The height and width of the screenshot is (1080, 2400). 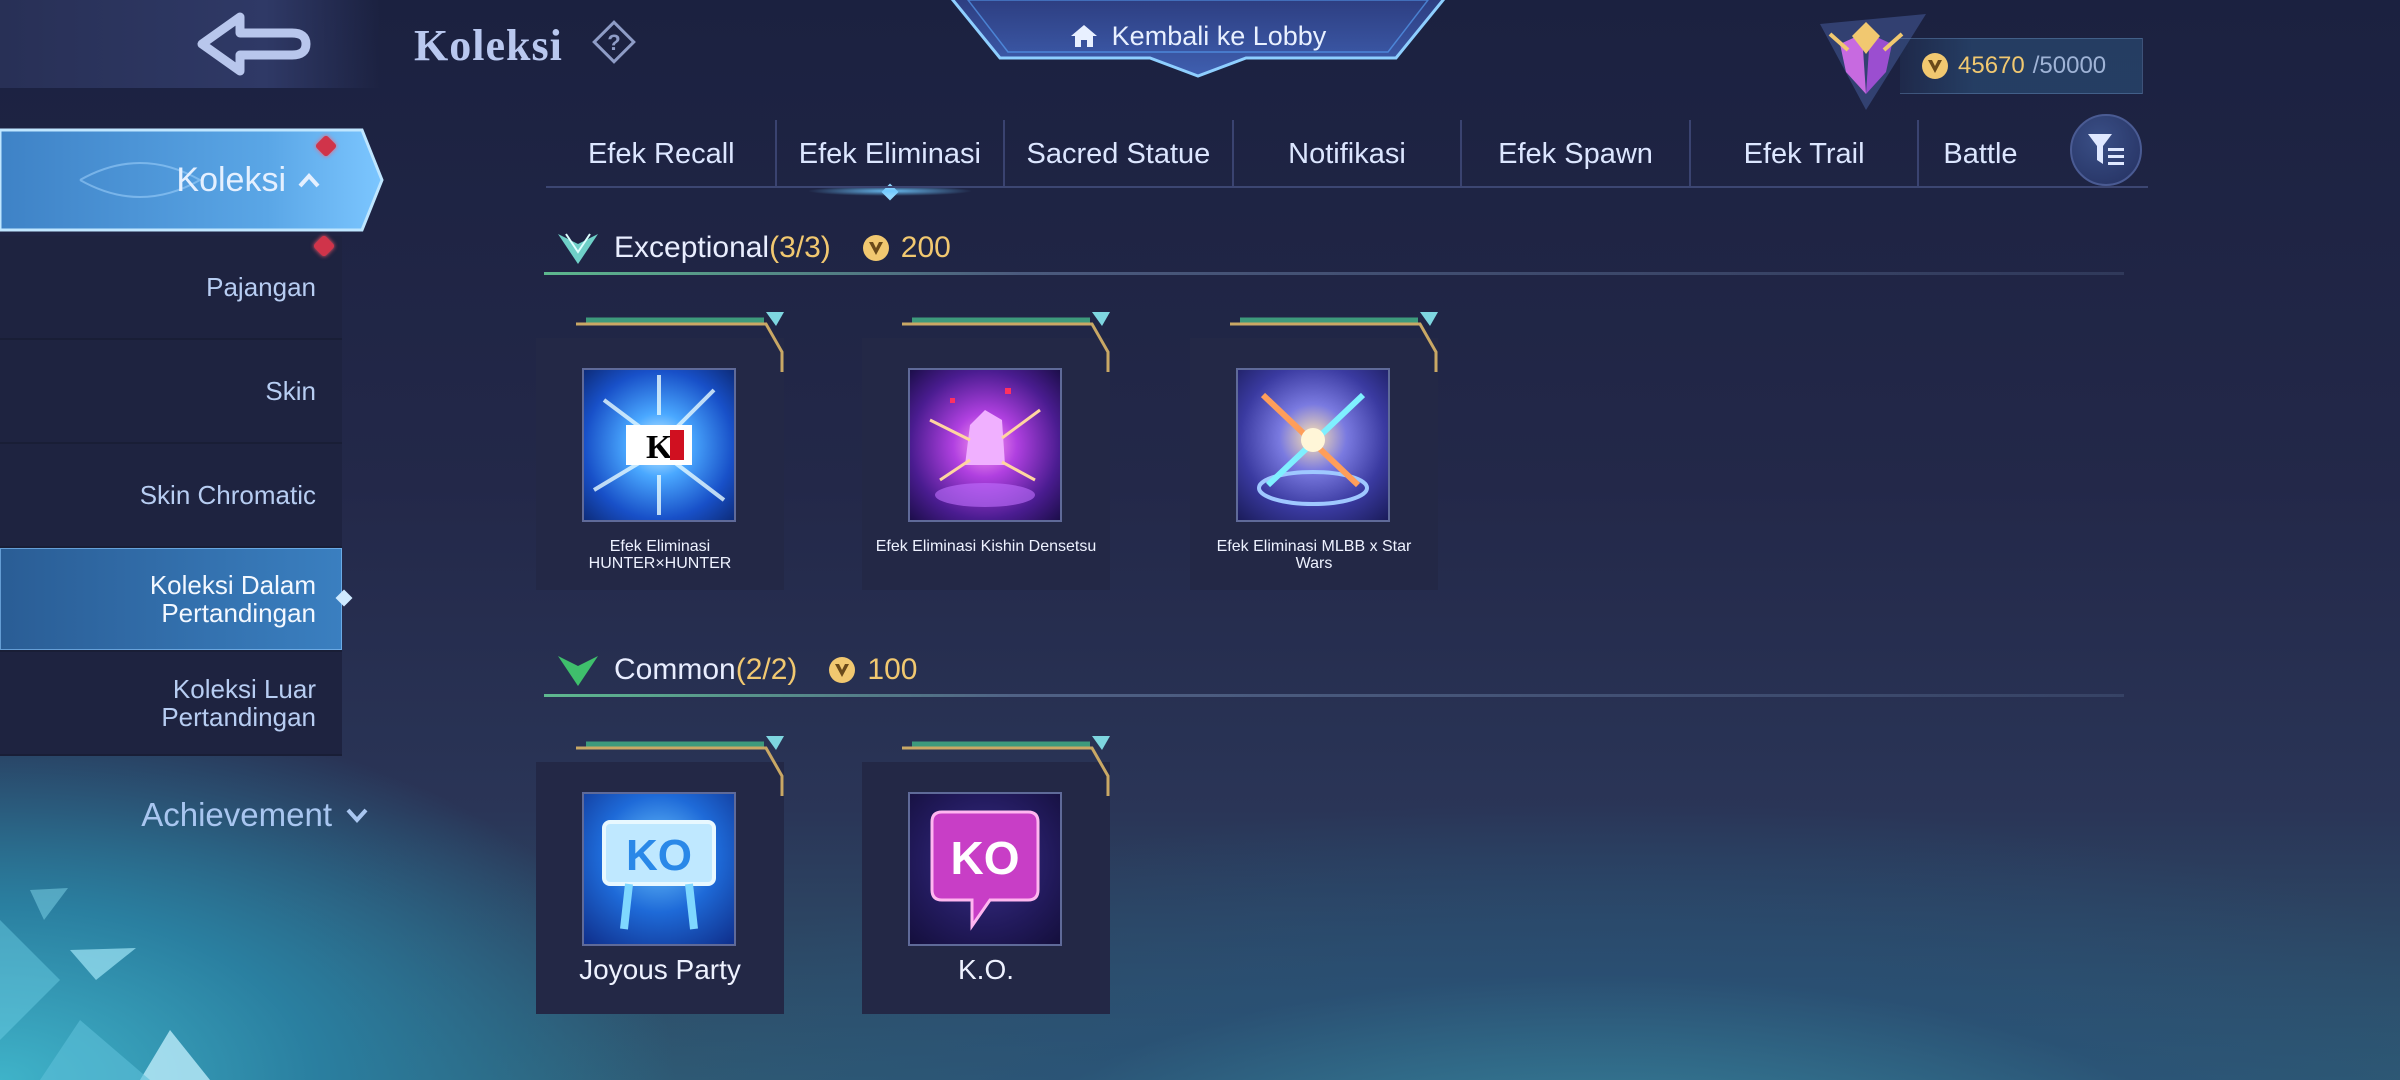 I want to click on tab-efek-trail: Efek Trail, so click(x=1805, y=154).